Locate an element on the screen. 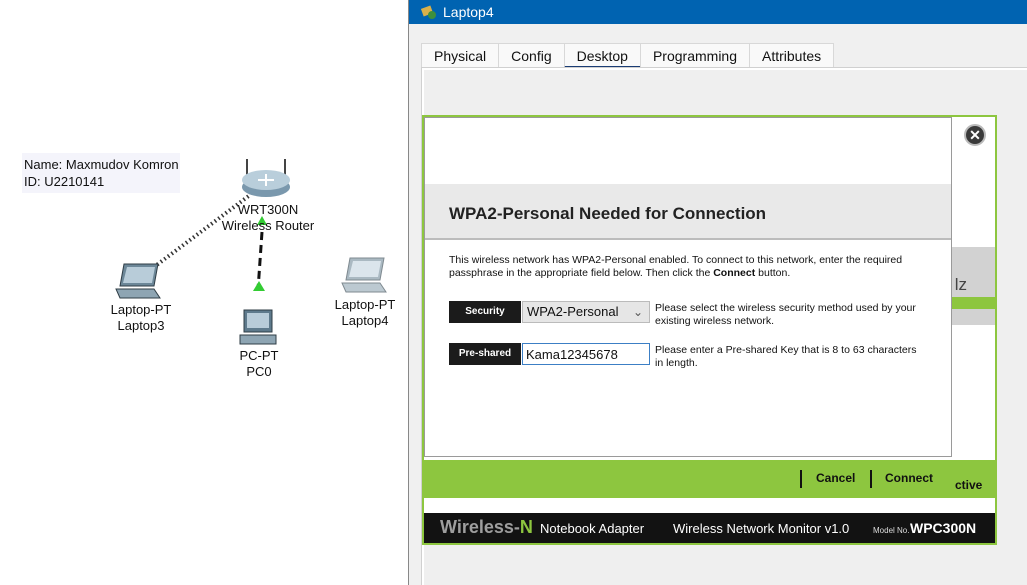 The image size is (1027, 585). close-icon: ✕ is located at coordinates (975, 135).